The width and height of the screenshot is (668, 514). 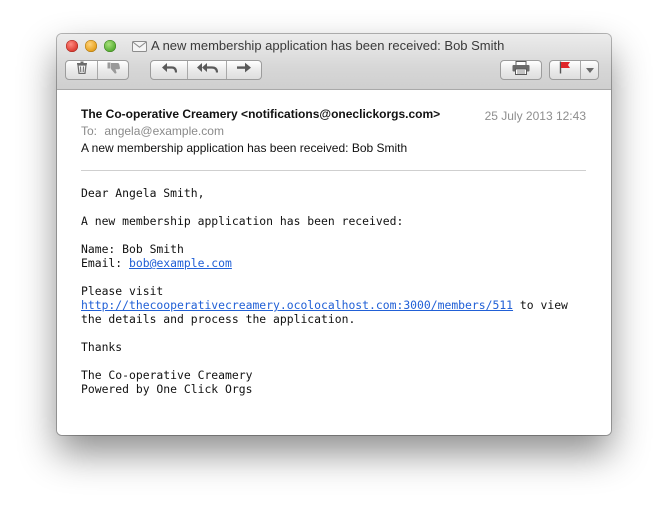 I want to click on reply-all-button, so click(x=207, y=70).